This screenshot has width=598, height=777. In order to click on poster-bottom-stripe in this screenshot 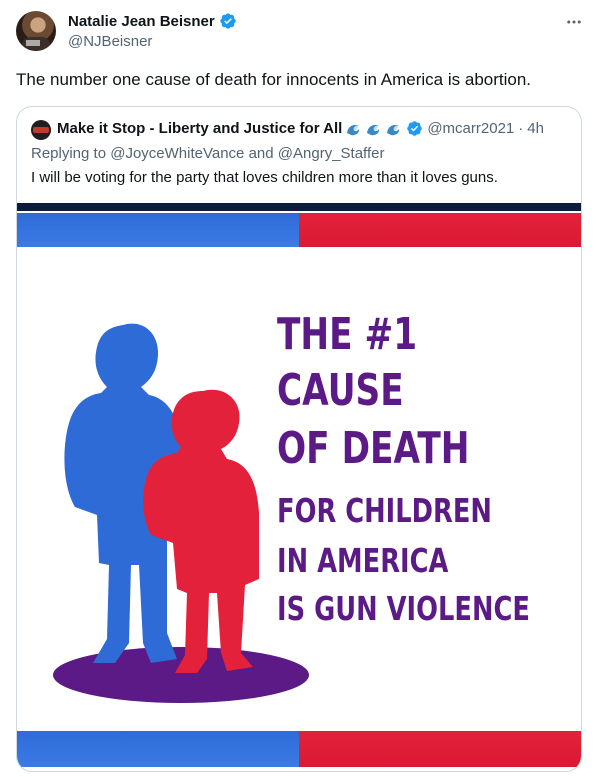, I will do `click(299, 749)`.